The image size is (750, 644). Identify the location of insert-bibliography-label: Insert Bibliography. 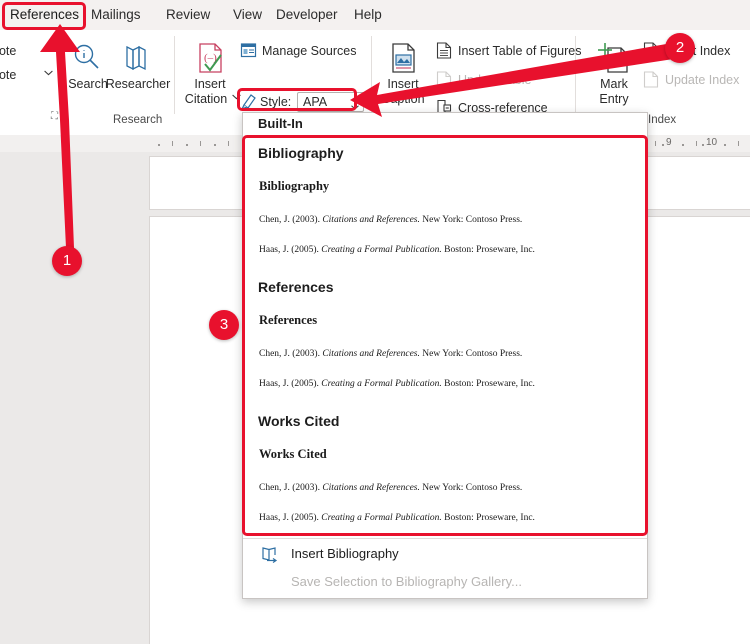
(345, 553).